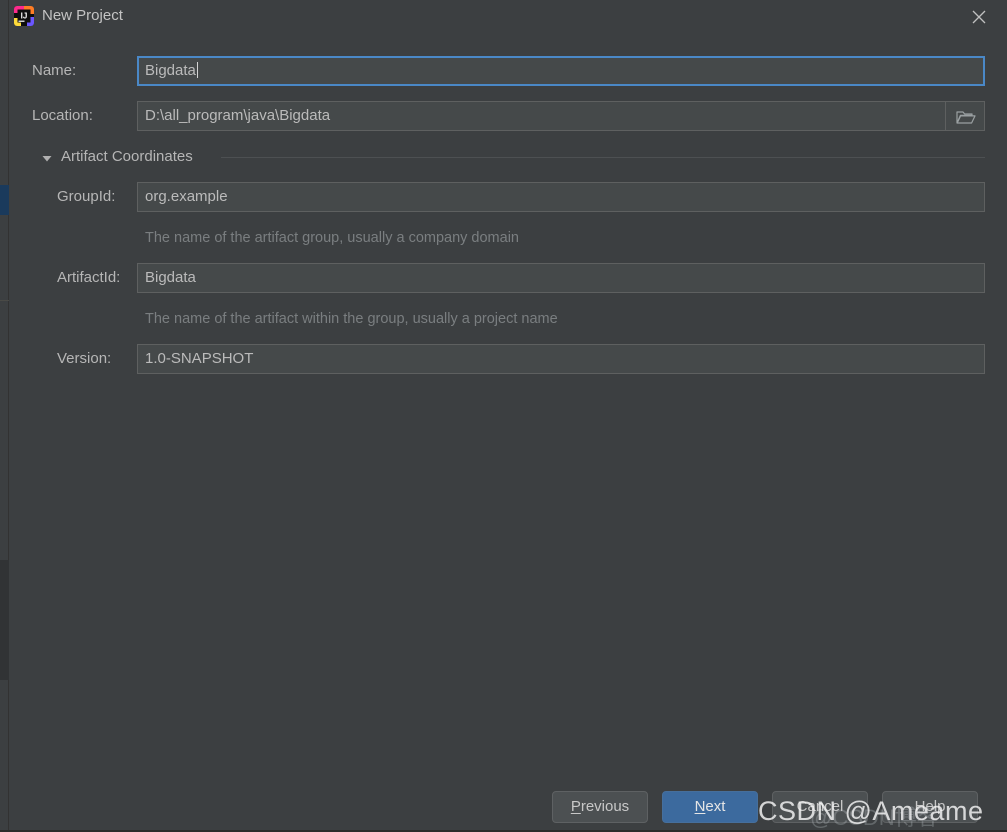 The image size is (1007, 832). What do you see at coordinates (4, 200) in the screenshot?
I see `background-selected-row` at bounding box center [4, 200].